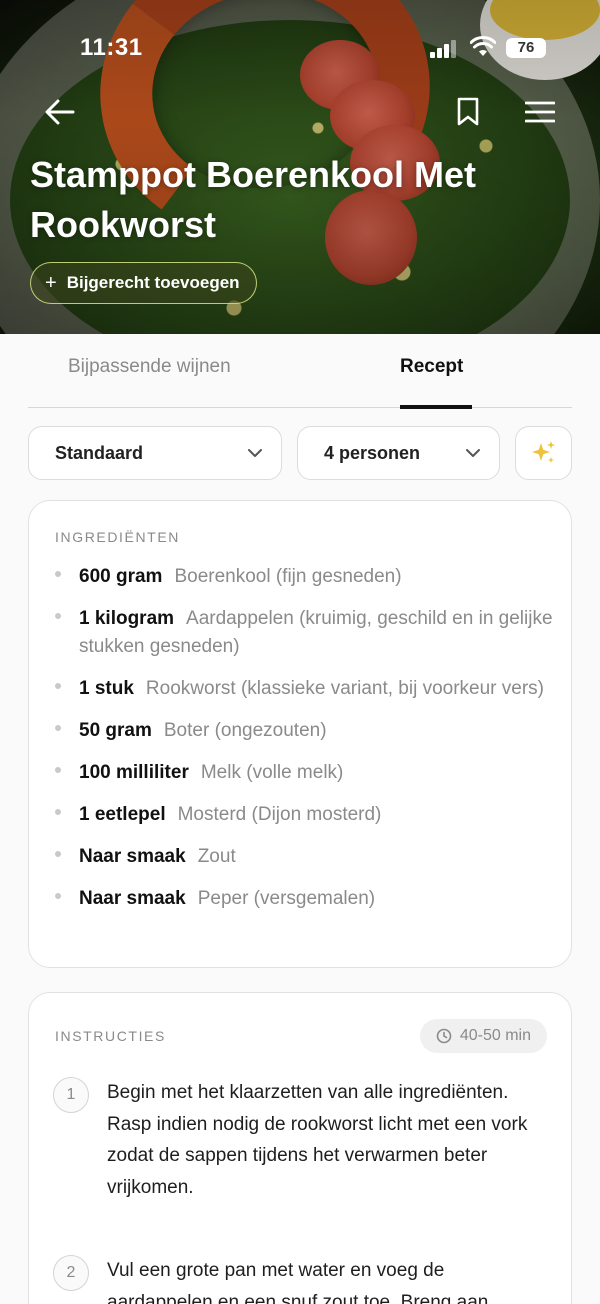  Describe the element at coordinates (444, 1036) in the screenshot. I see `clock-icon` at that location.